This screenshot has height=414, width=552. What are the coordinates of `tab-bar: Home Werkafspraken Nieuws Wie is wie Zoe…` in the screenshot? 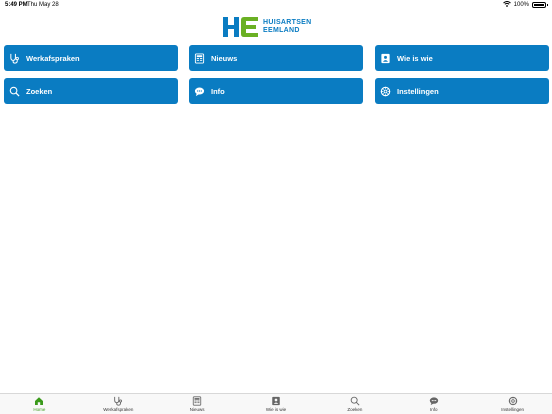 It's located at (276, 403).